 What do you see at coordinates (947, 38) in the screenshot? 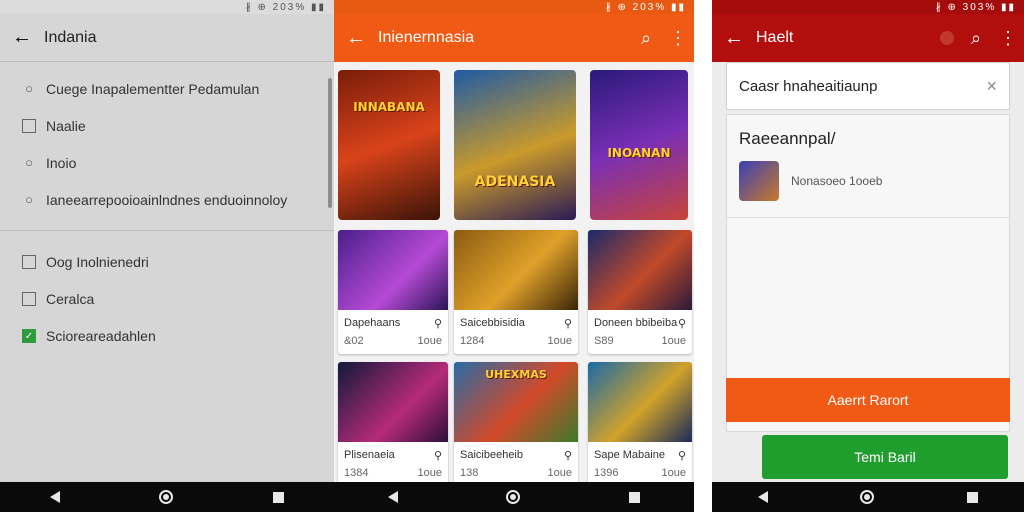
I see `record-icon` at bounding box center [947, 38].